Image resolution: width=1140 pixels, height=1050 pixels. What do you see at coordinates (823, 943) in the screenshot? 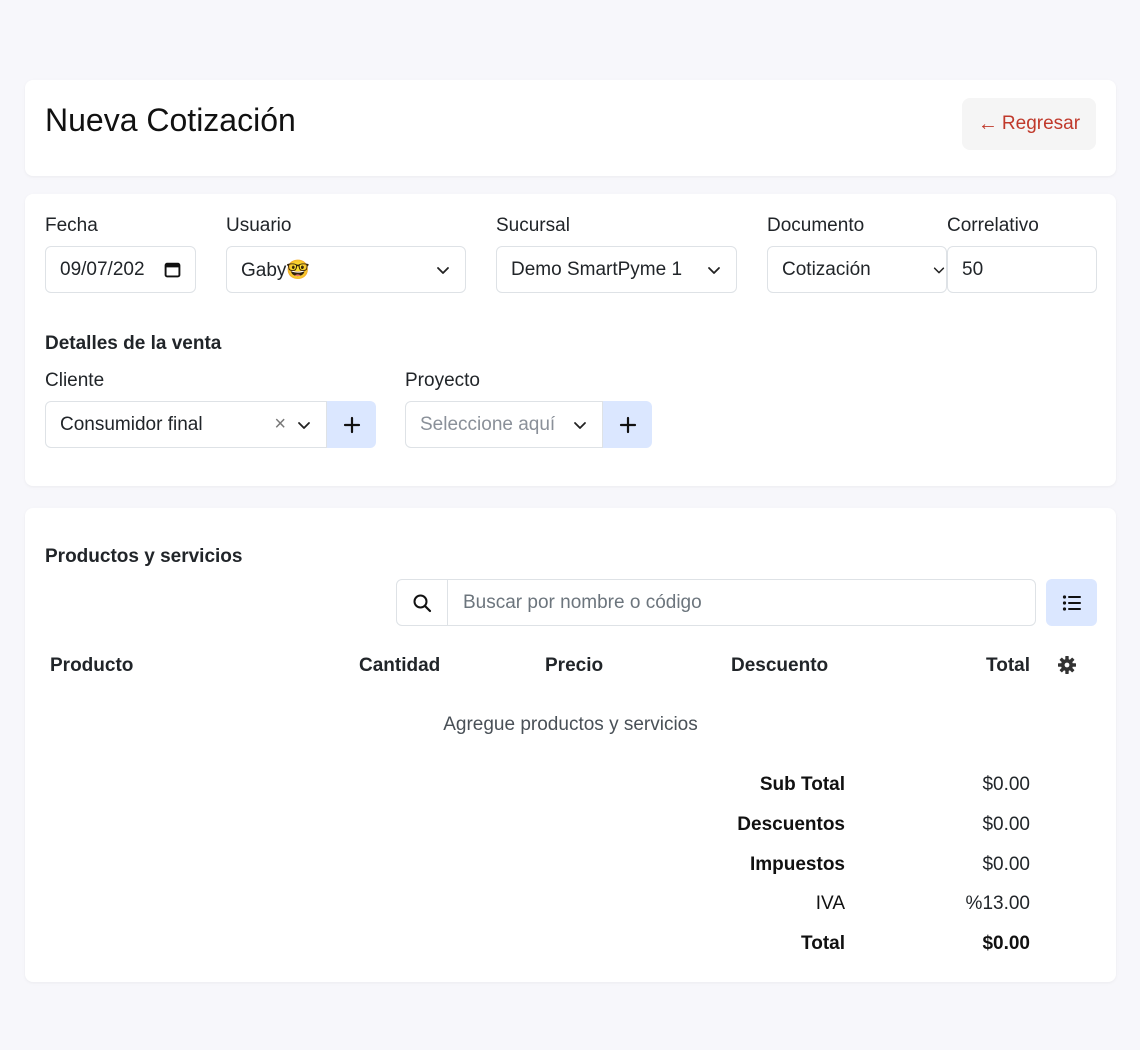
I see `total-label: Total` at bounding box center [823, 943].